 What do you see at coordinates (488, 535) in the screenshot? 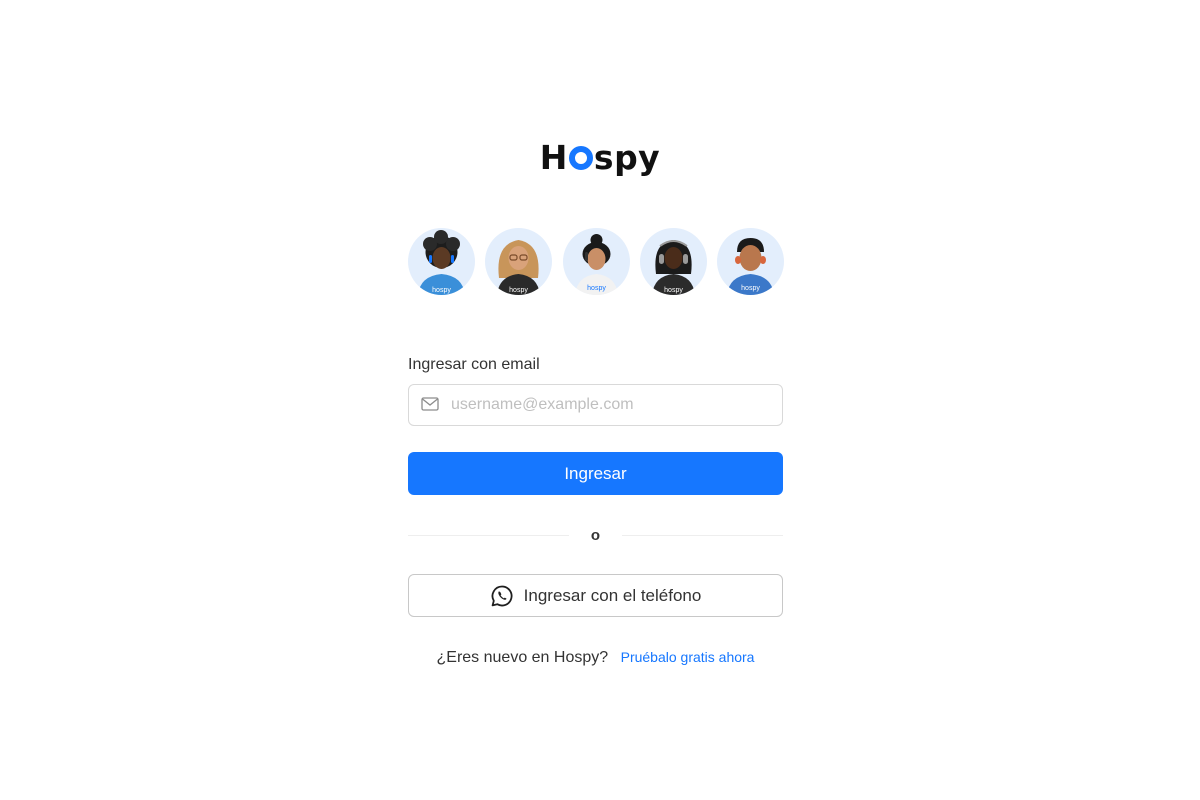
I see `divider-line-left` at bounding box center [488, 535].